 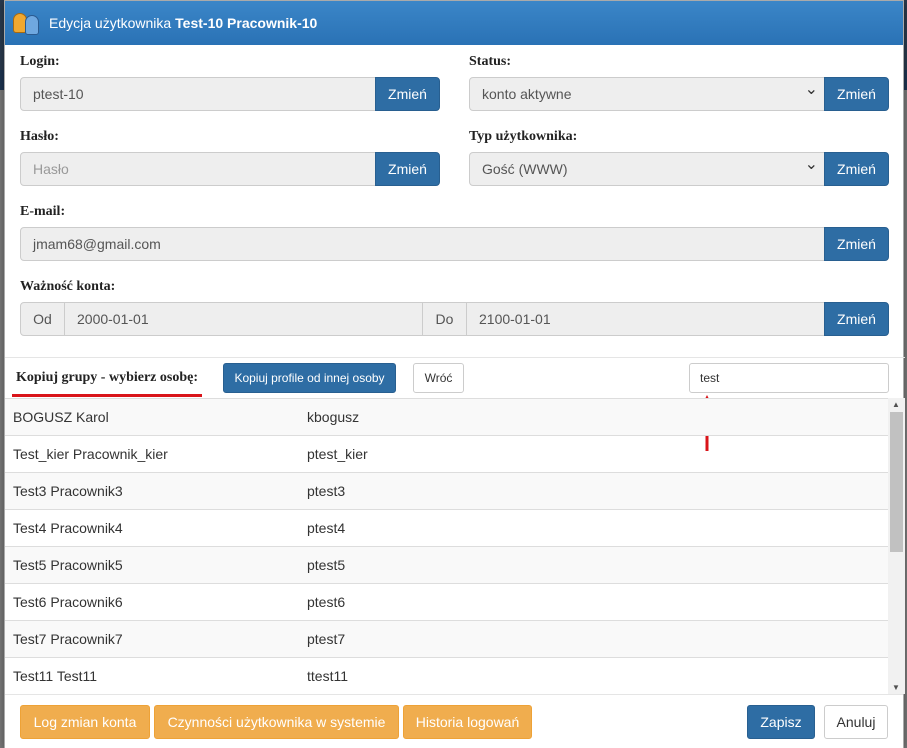 I want to click on person-name: Test5 Pracownik5, so click(x=68, y=565).